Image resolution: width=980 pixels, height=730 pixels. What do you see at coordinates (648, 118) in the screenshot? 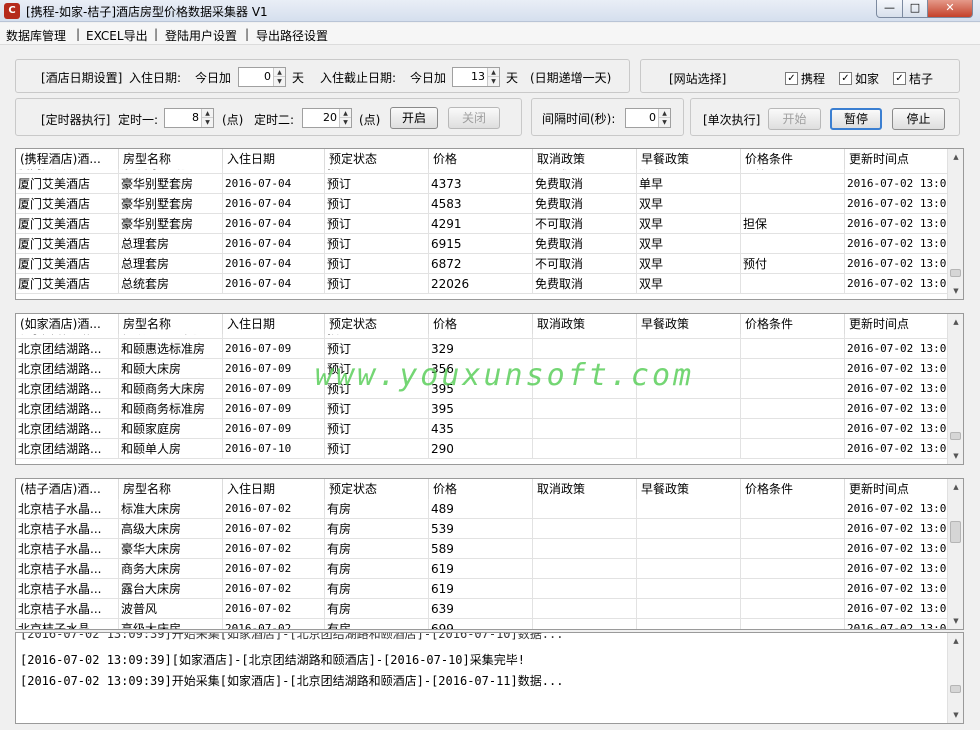
I see `interval-spinner: 0 ▲ ▼` at bounding box center [648, 118].